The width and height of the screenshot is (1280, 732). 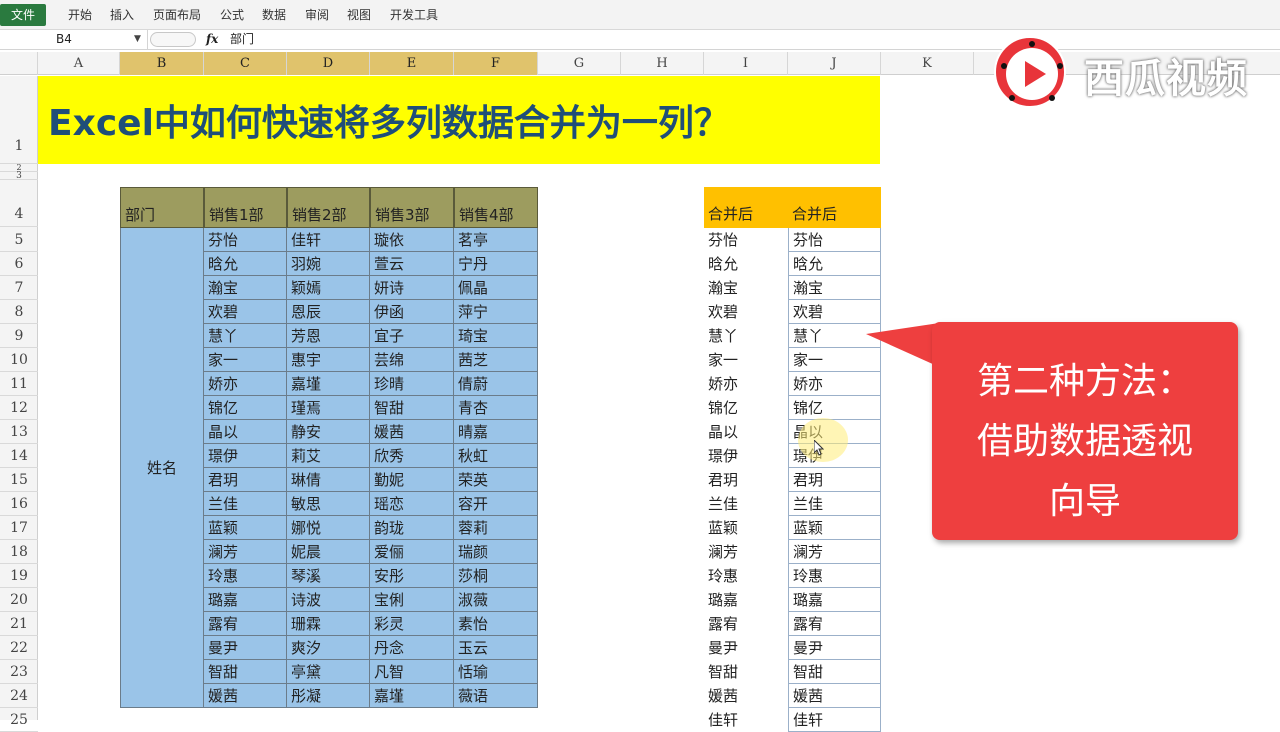 What do you see at coordinates (746, 312) in the screenshot?
I see `merged-value-i: 欢碧` at bounding box center [746, 312].